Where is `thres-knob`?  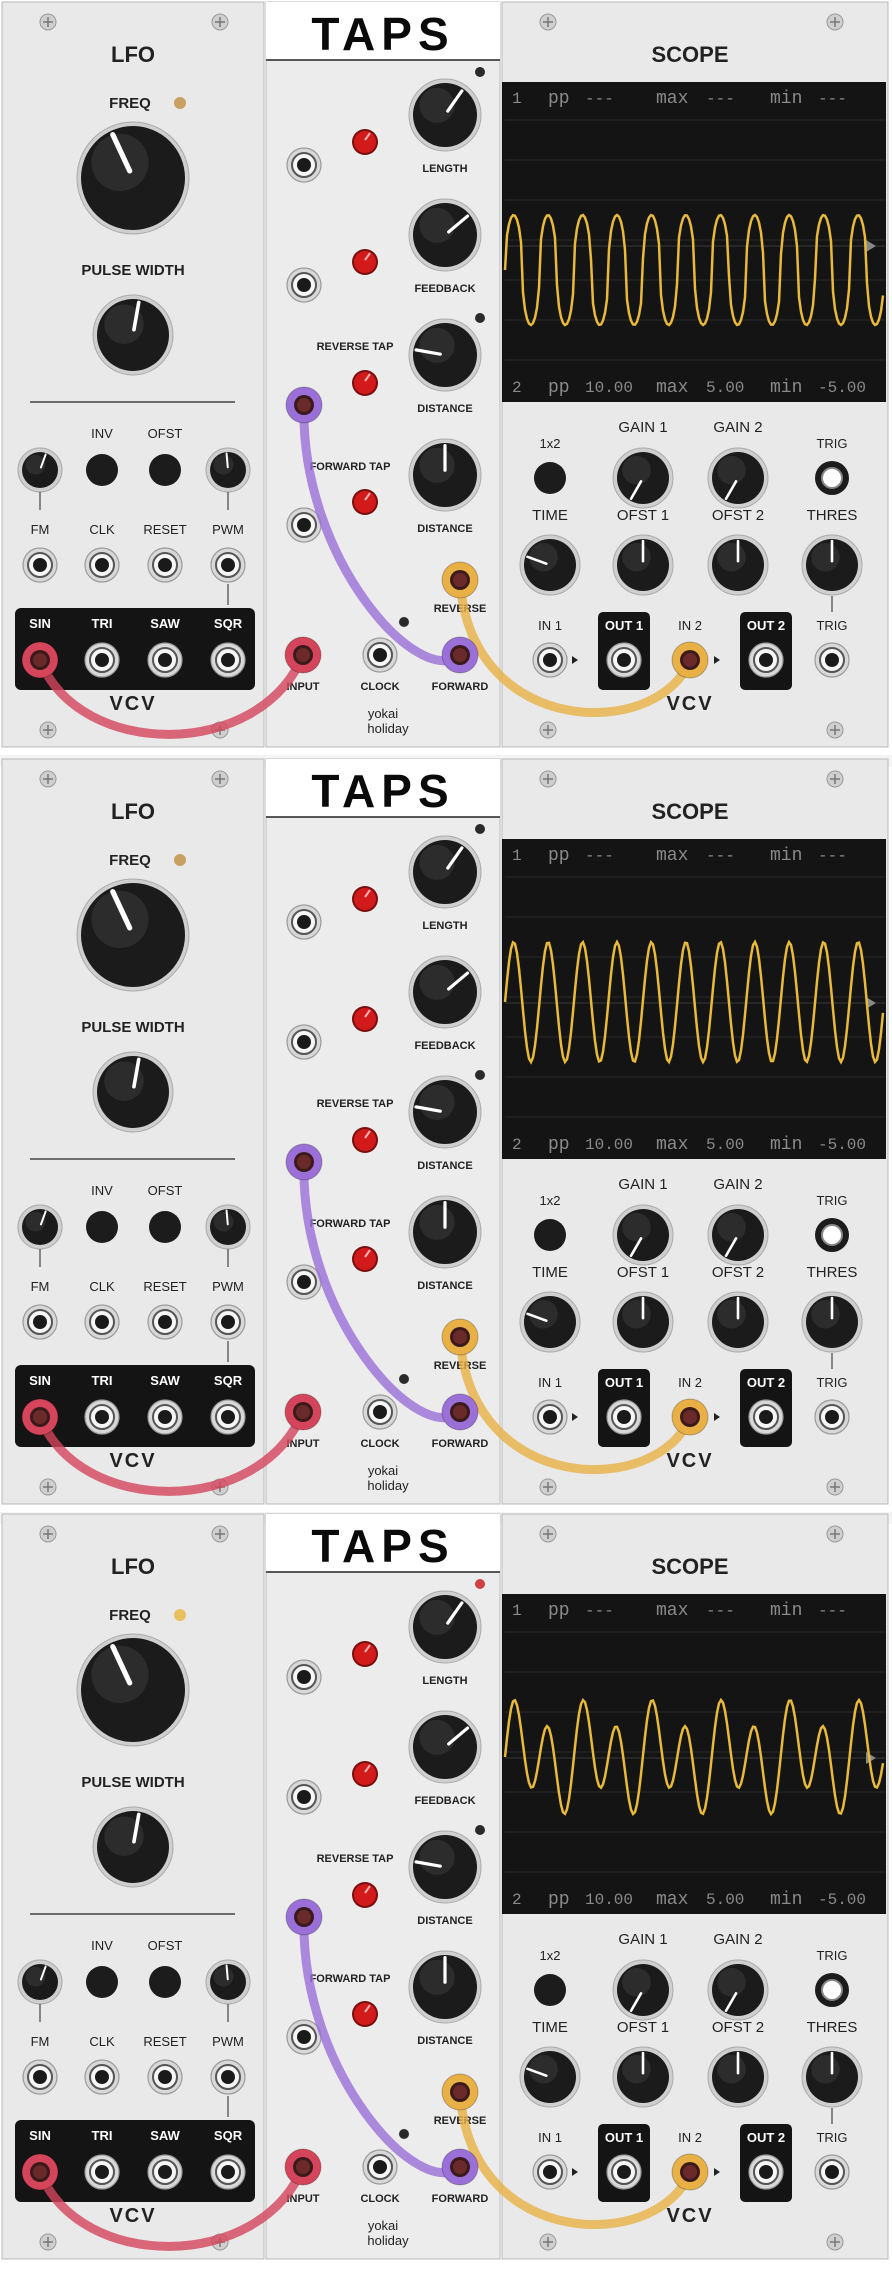 thres-knob is located at coordinates (832, 1322).